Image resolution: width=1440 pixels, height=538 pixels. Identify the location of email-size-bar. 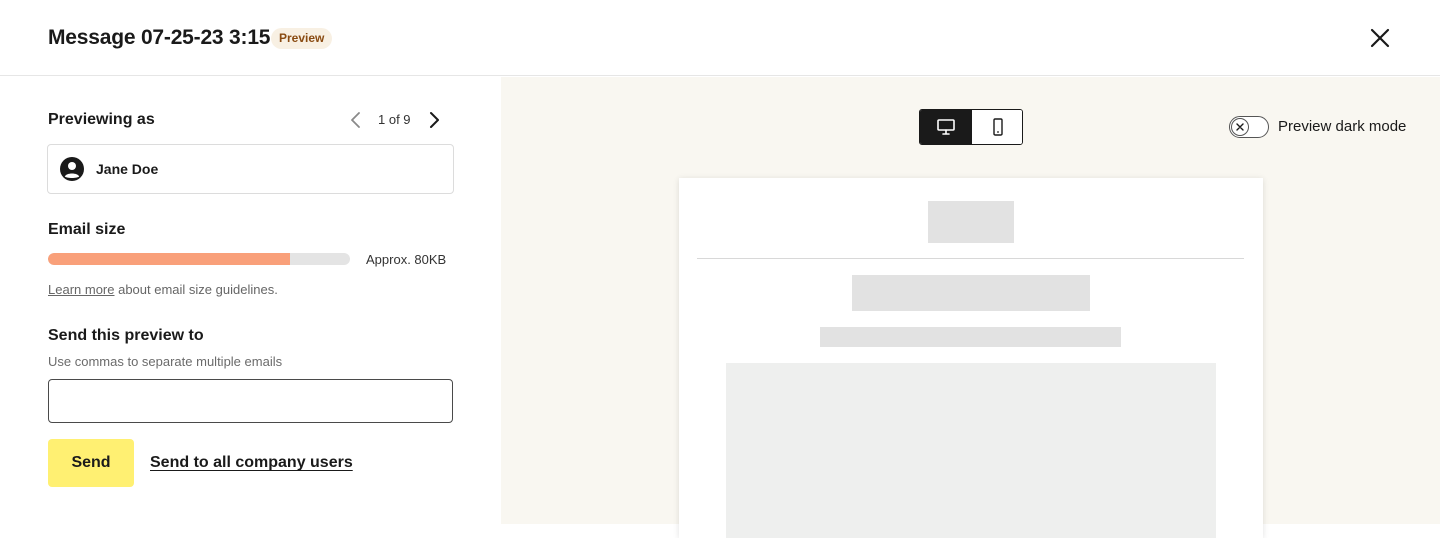
(199, 259).